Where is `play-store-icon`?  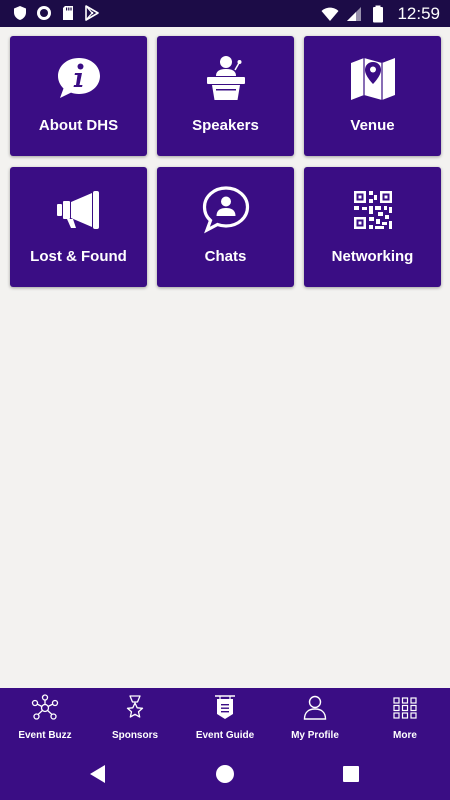
play-store-icon is located at coordinates (92, 13).